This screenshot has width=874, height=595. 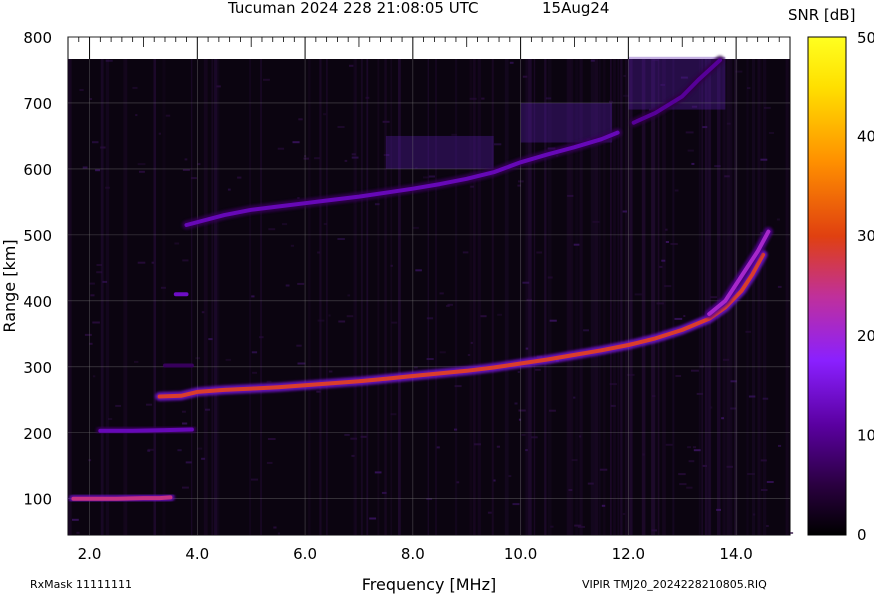 What do you see at coordinates (37, 236) in the screenshot?
I see `y-tick-label: 500` at bounding box center [37, 236].